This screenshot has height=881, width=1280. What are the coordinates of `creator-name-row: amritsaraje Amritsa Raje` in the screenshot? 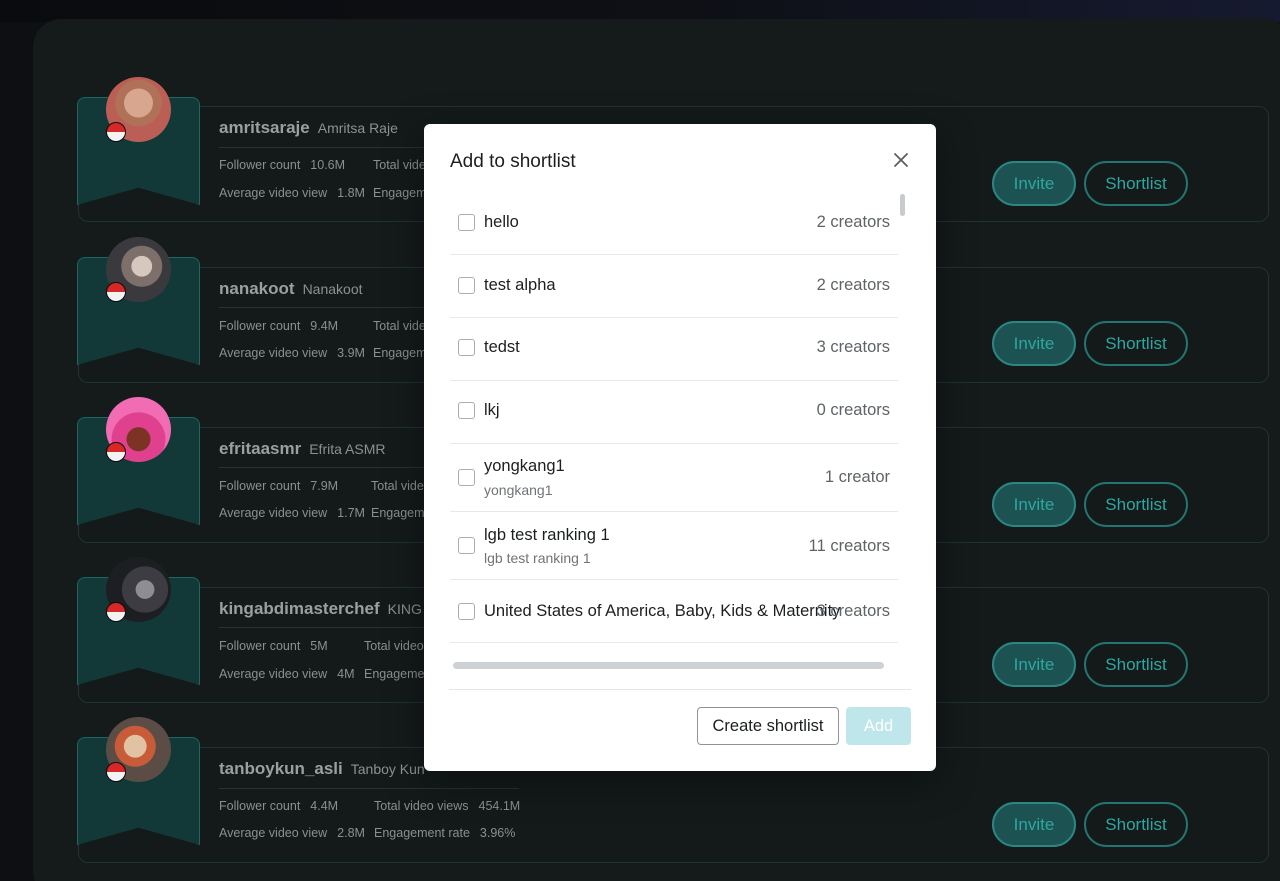 It's located at (308, 128).